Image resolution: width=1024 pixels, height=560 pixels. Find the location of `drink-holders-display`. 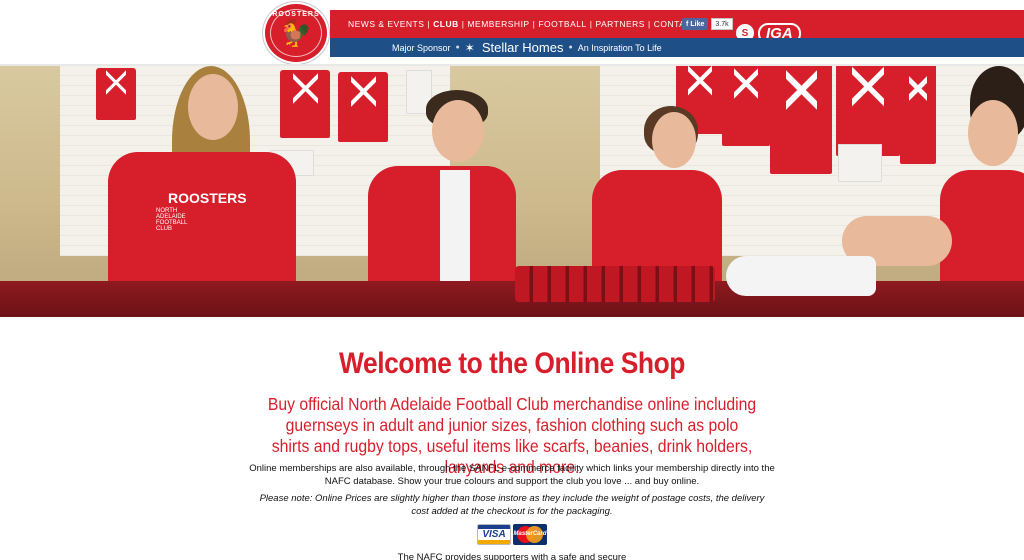

drink-holders-display is located at coordinates (615, 284).